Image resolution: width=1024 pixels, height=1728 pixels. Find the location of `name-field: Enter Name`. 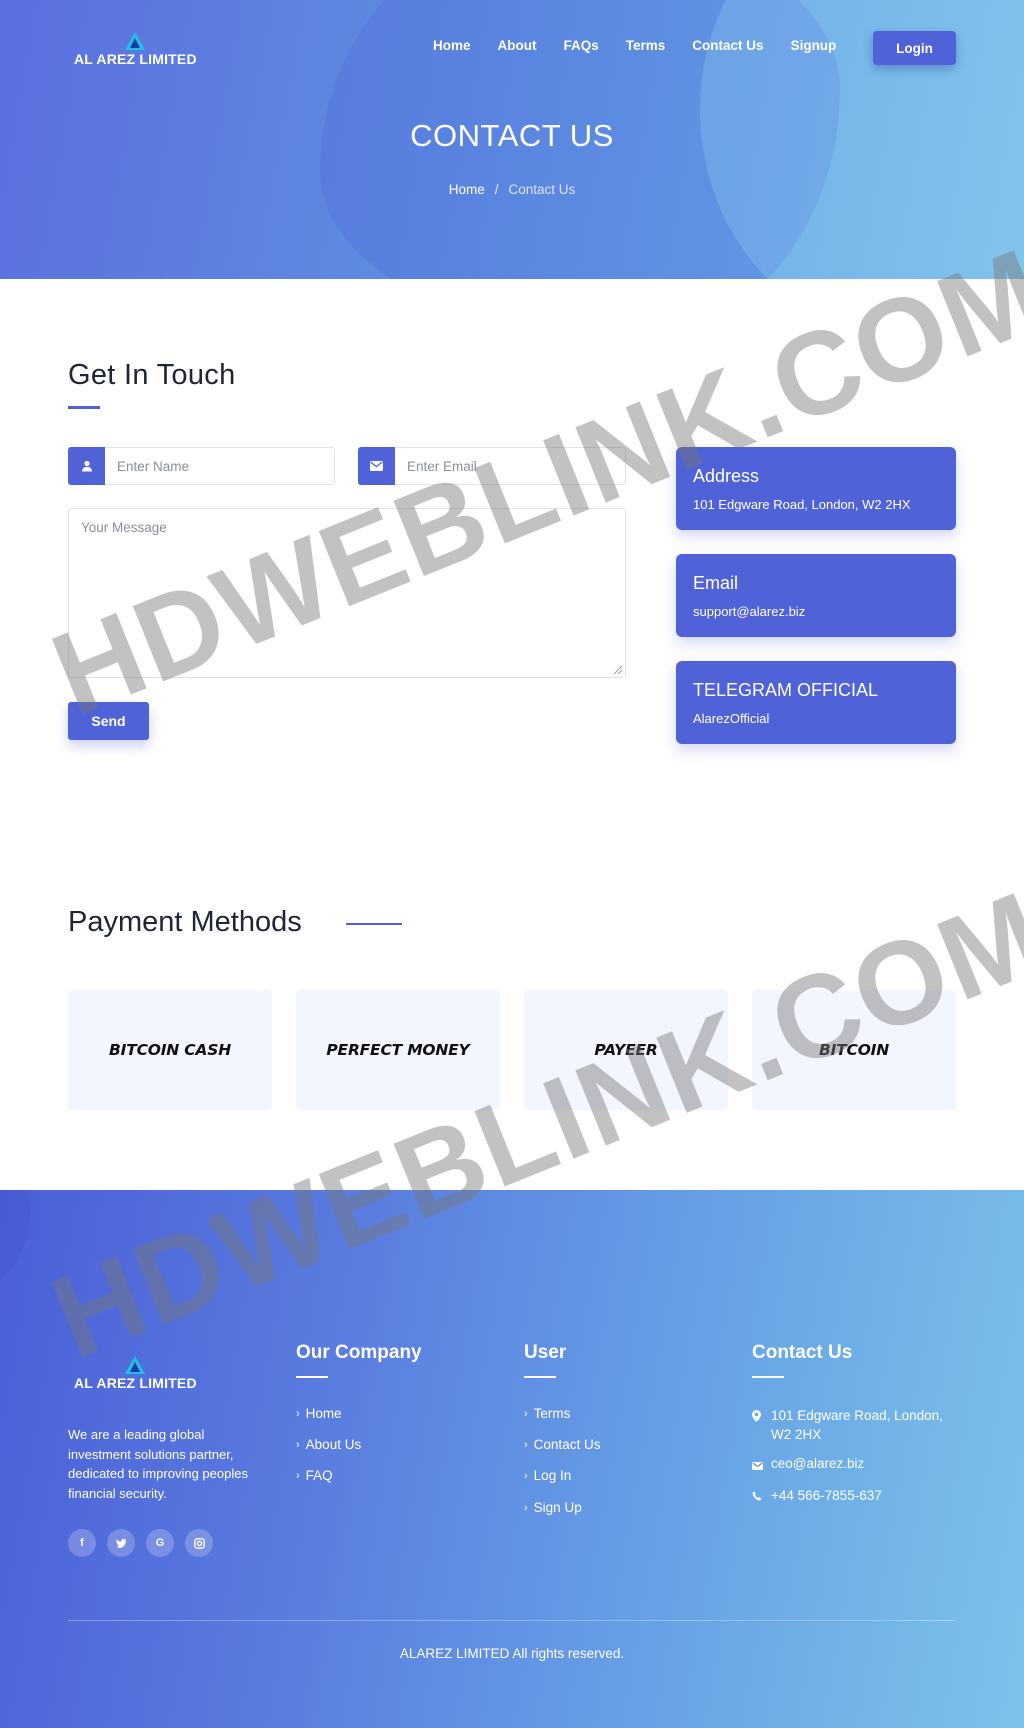

name-field: Enter Name is located at coordinates (201, 466).